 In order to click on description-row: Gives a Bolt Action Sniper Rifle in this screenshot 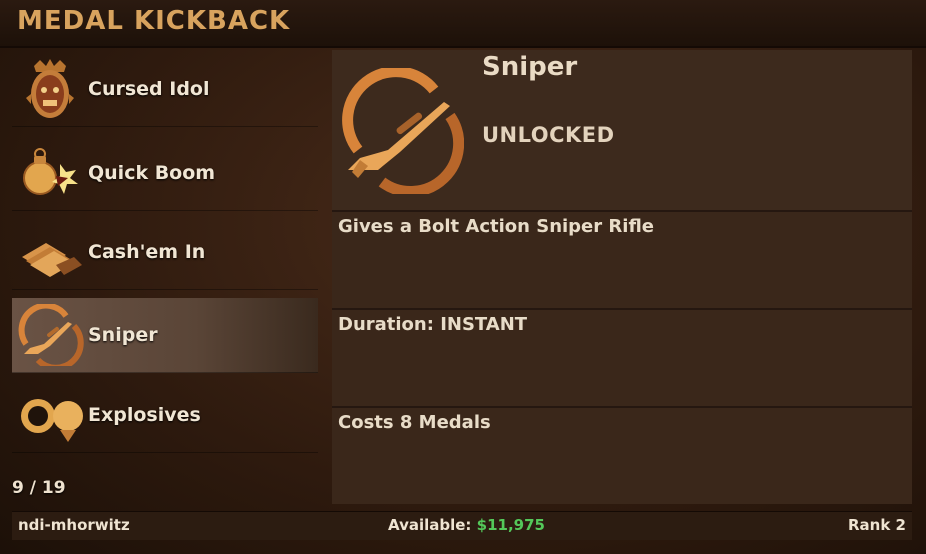, I will do `click(622, 261)`.